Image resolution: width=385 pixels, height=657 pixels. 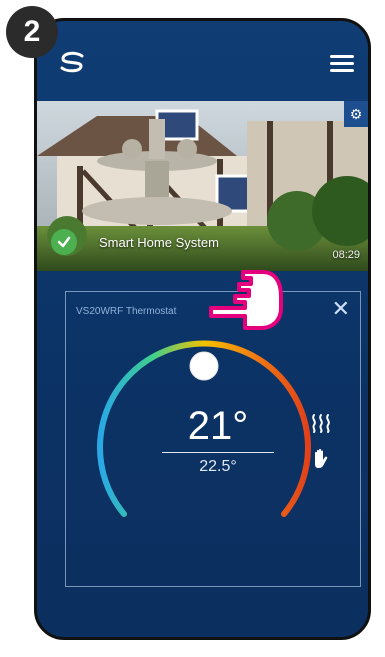 I want to click on tap-gesture-hand-icon, so click(x=246, y=300).